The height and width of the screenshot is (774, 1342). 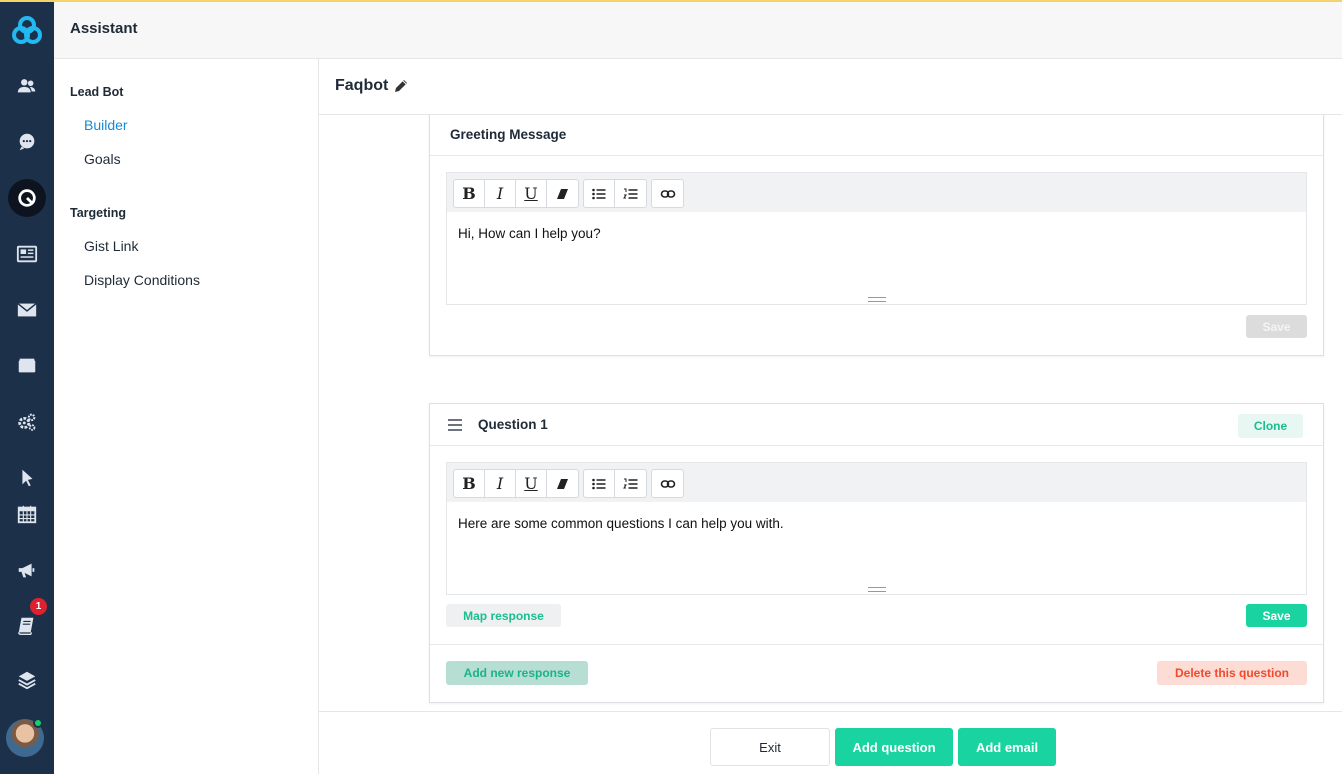 I want to click on bot-name: Faqbot, so click(x=362, y=85).